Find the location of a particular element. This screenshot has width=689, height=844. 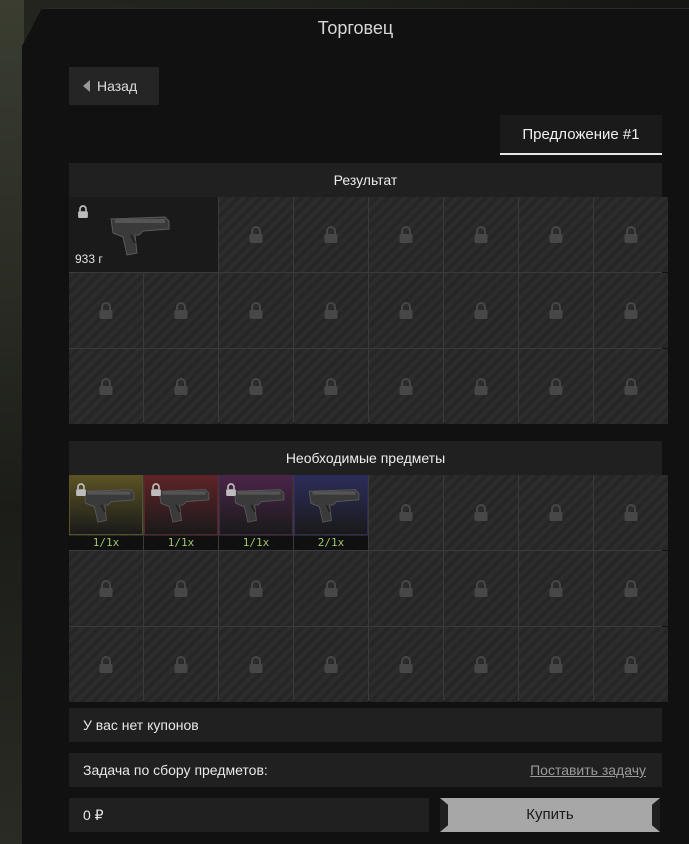

window-title: Торговец is located at coordinates (355, 28).